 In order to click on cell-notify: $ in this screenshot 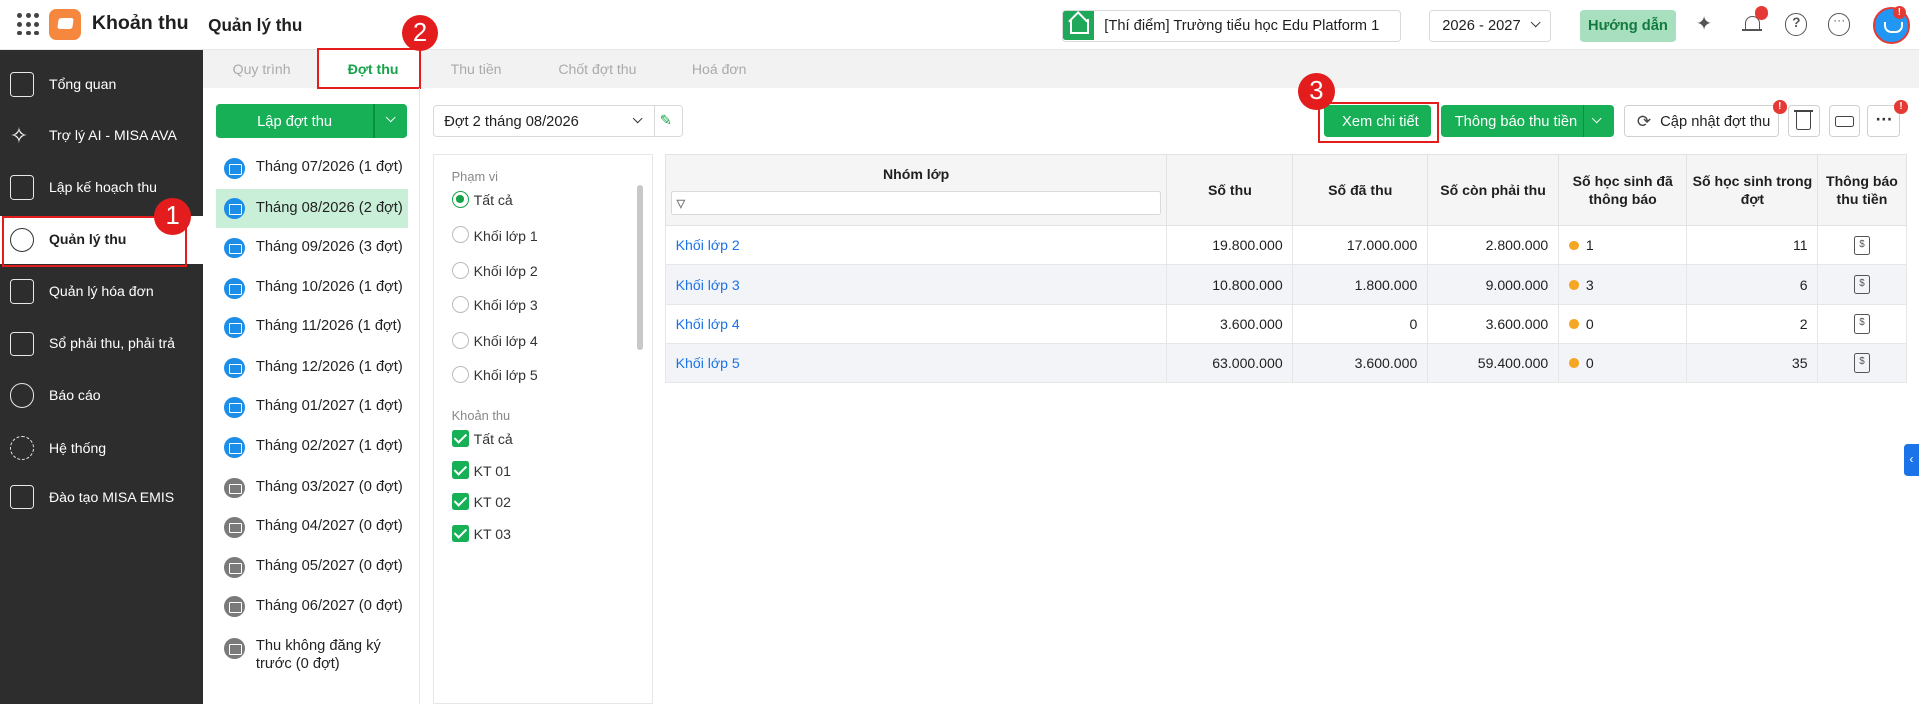, I will do `click(1862, 284)`.